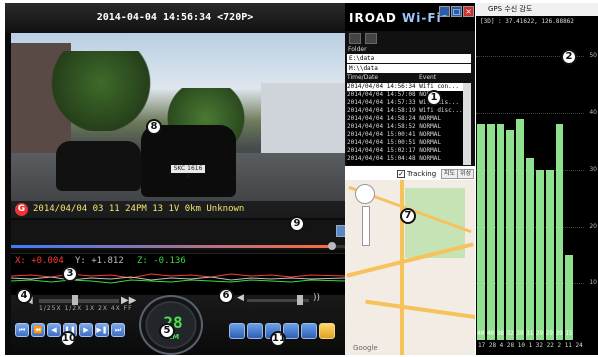 The height and width of the screenshot is (357, 598). Describe the element at coordinates (500, 333) in the screenshot. I see `gps-snr-label: 38` at that location.